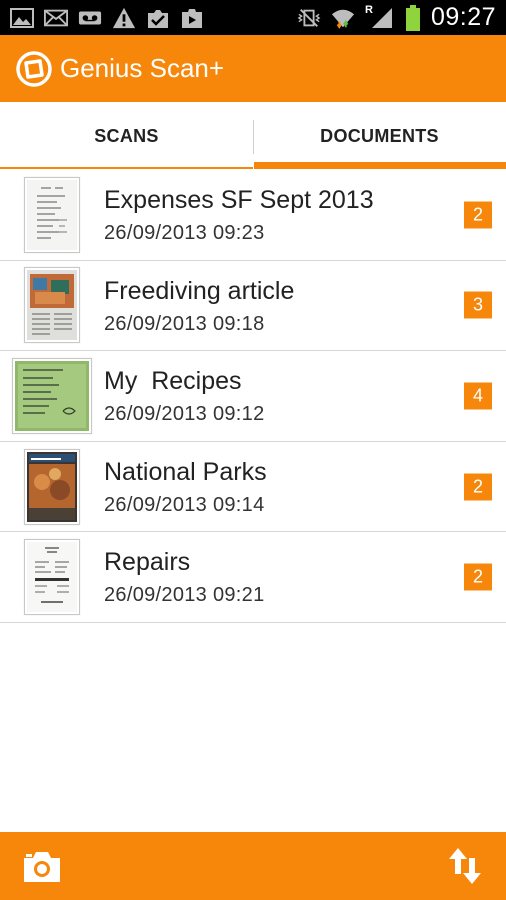  I want to click on document-title: Expenses SF Sept 2013, so click(239, 200).